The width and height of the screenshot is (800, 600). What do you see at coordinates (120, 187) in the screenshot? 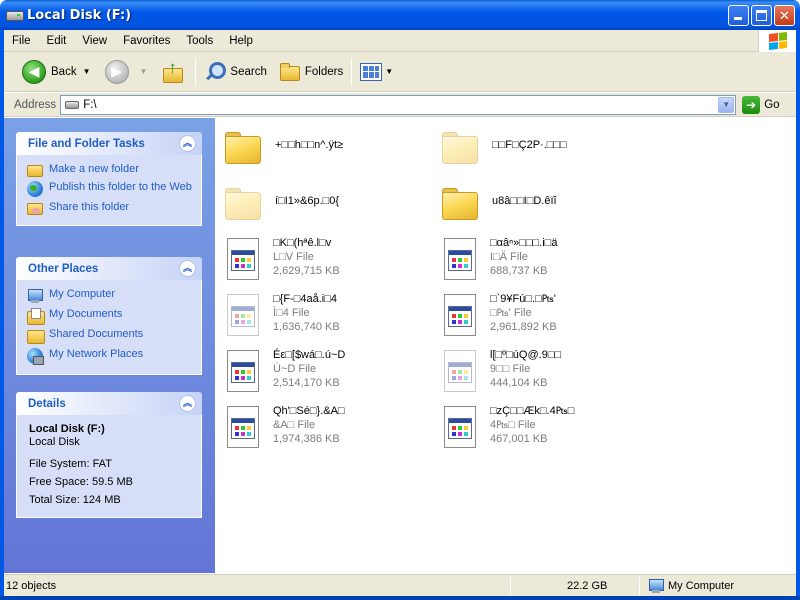
I see `task-label: Publish this folder to the Web` at bounding box center [120, 187].